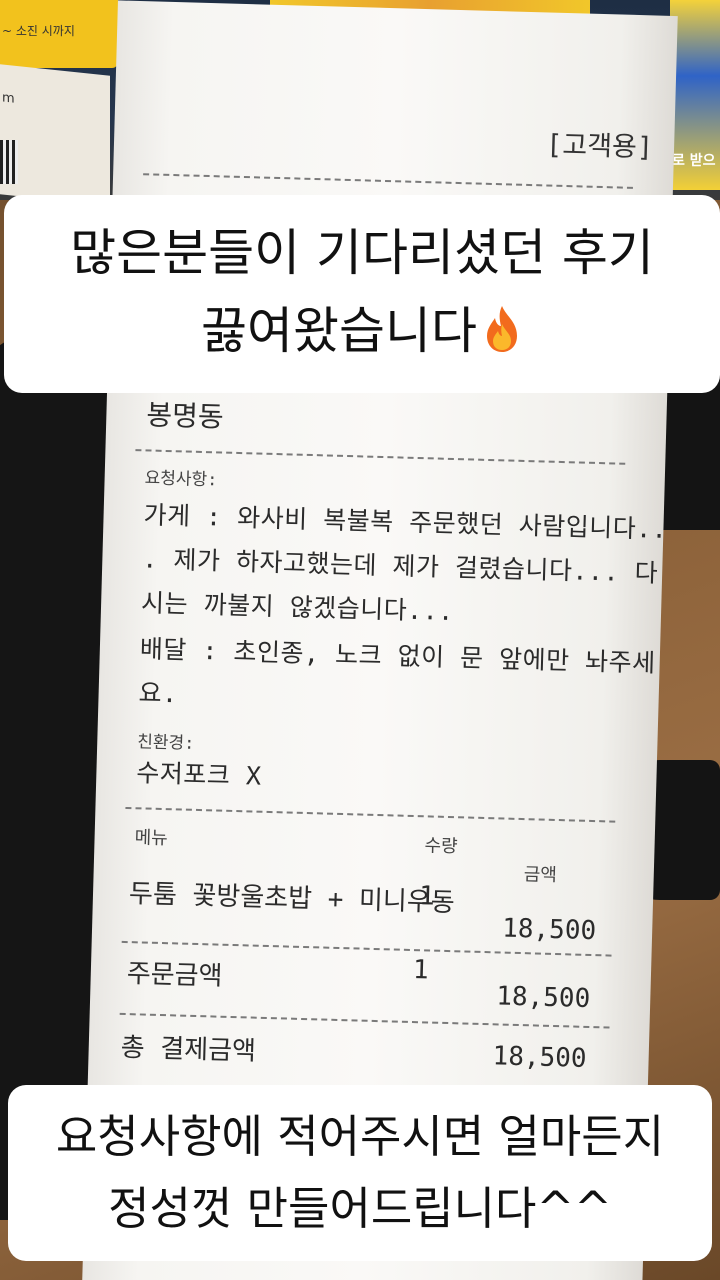 The height and width of the screenshot is (1280, 720). I want to click on caption-top-line2-wrap: 끓여왔습니다, so click(362, 331).